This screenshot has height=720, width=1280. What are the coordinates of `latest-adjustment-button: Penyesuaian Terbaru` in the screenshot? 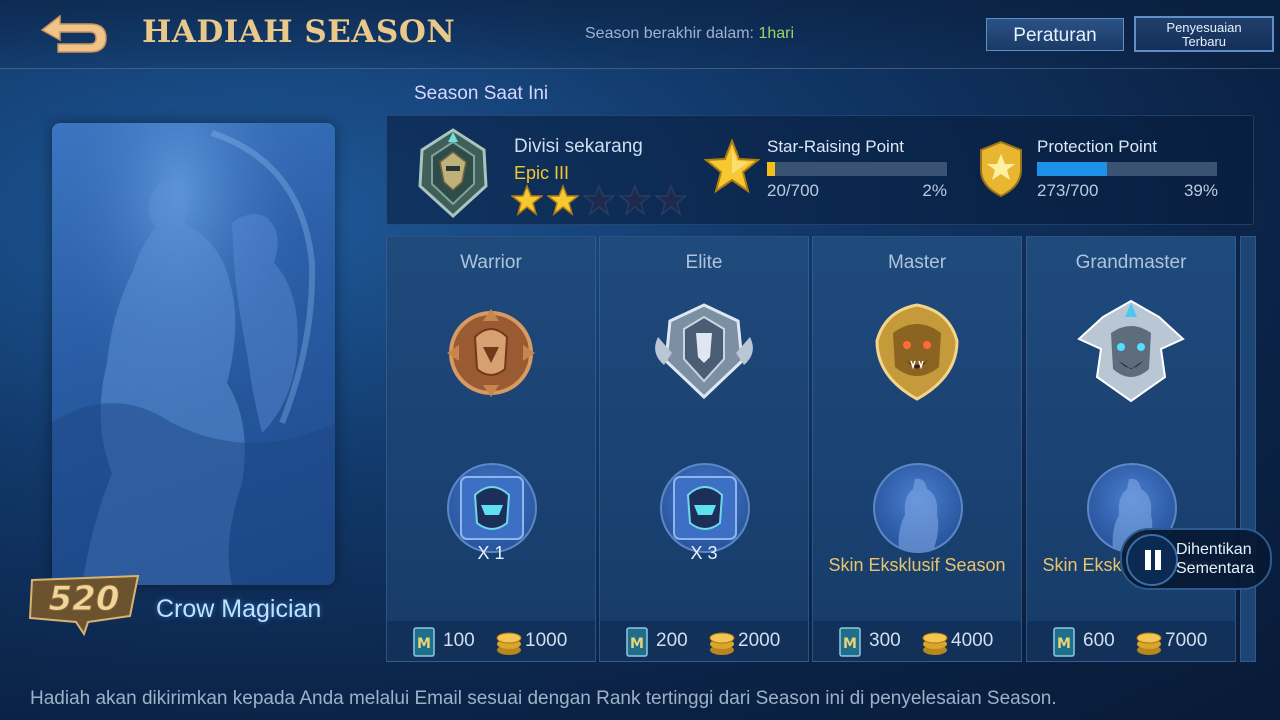 It's located at (1204, 34).